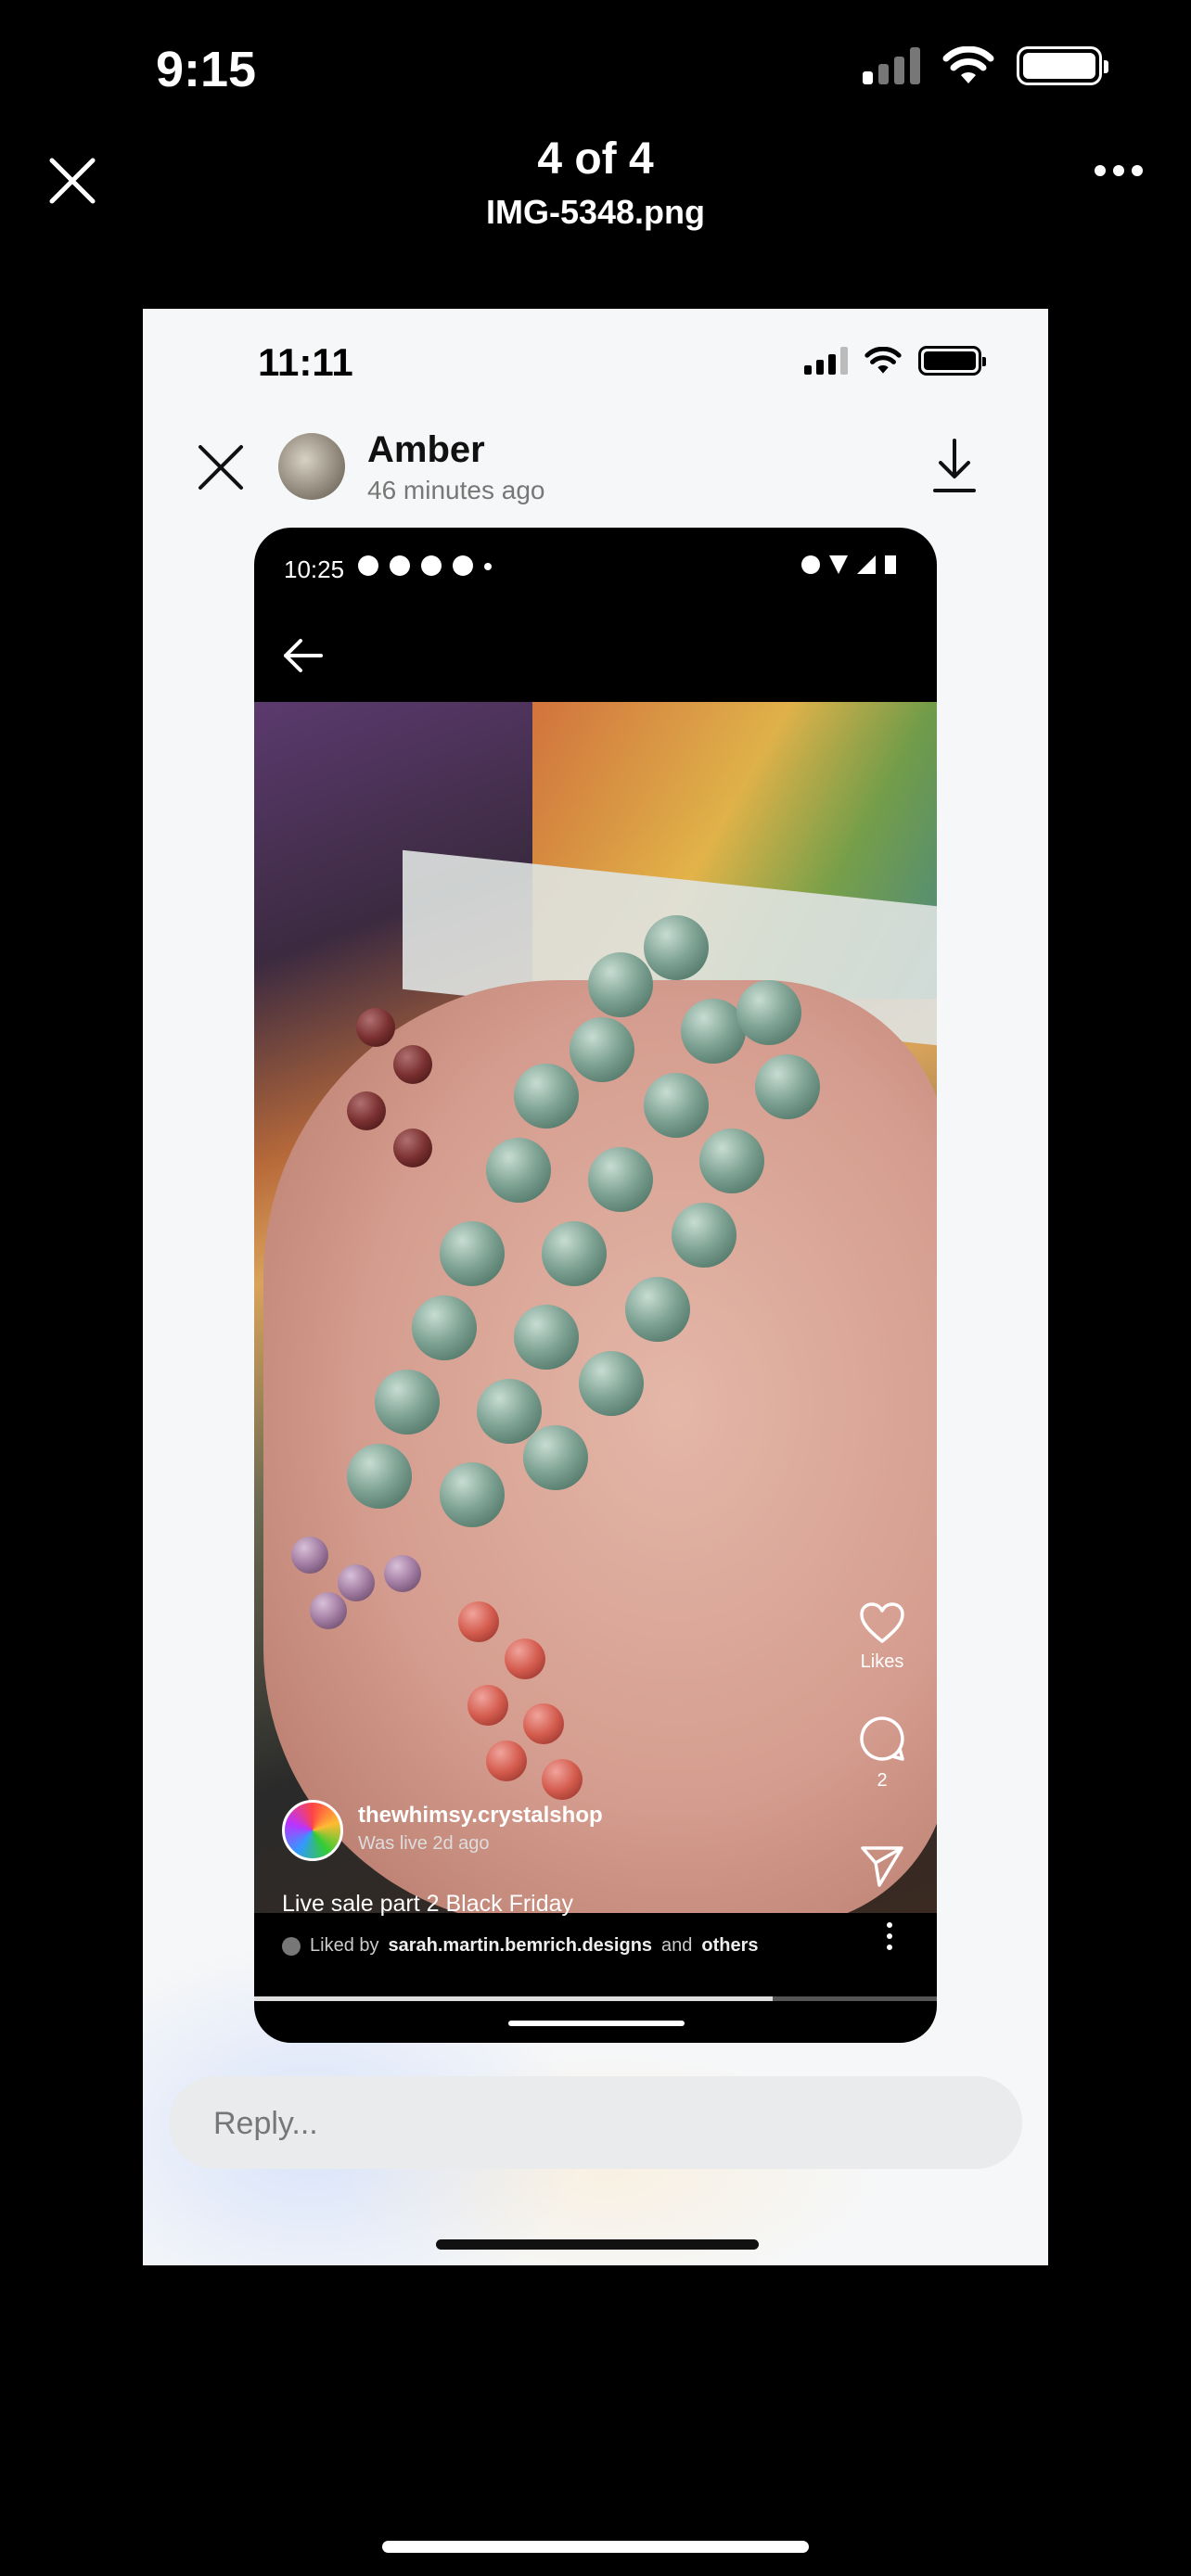 This screenshot has height=2576, width=1191. What do you see at coordinates (368, 565) in the screenshot?
I see `messenger-icon` at bounding box center [368, 565].